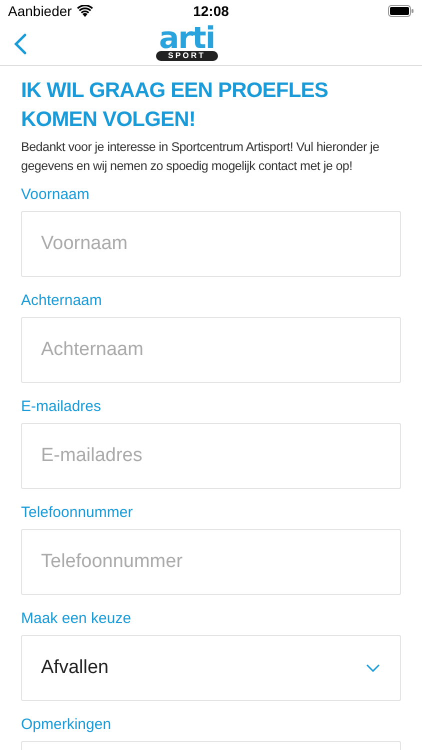 The height and width of the screenshot is (750, 422). What do you see at coordinates (20, 43) in the screenshot?
I see `back-icon` at bounding box center [20, 43].